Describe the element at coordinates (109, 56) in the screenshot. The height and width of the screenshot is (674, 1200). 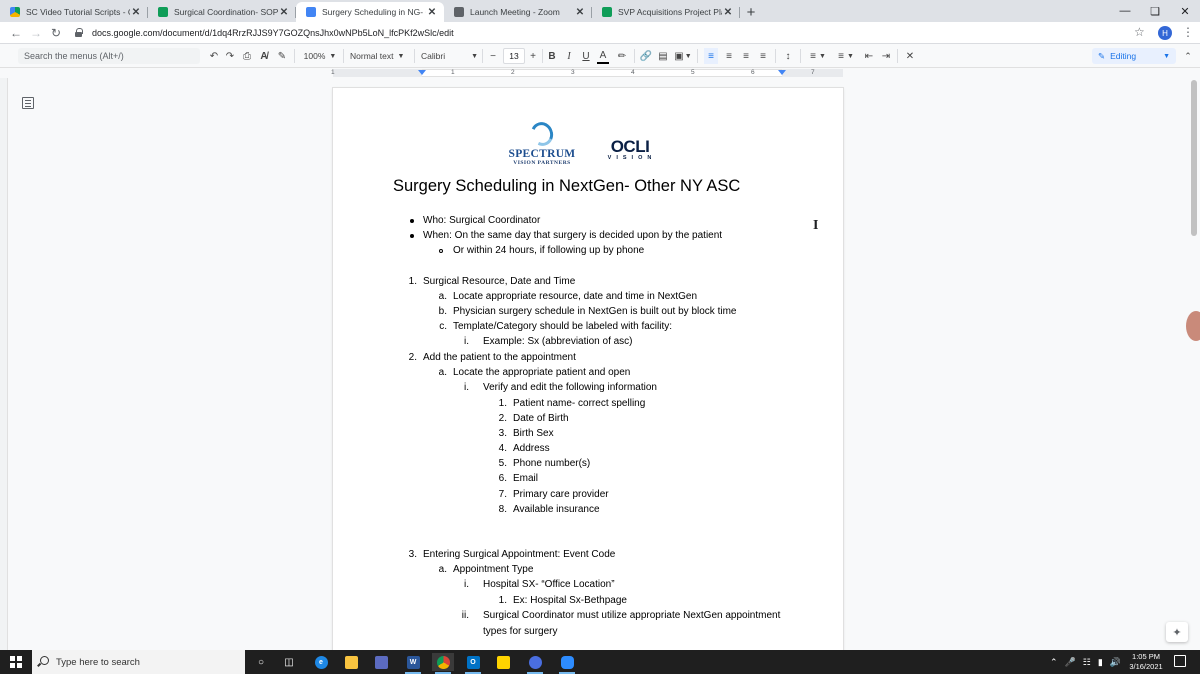
I see `menu-search-input: Search the menus (Alt+/)` at that location.